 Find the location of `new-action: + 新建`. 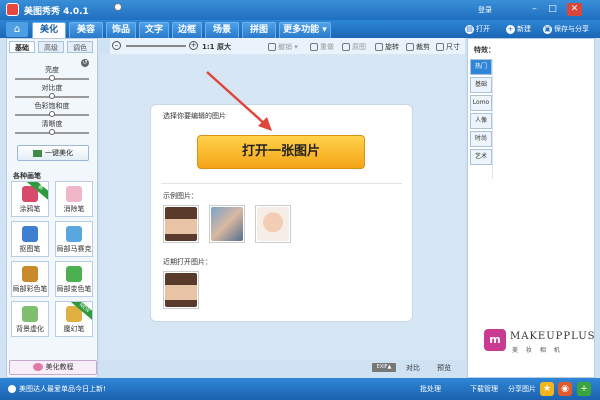

new-action: + 新建 is located at coordinates (518, 29).